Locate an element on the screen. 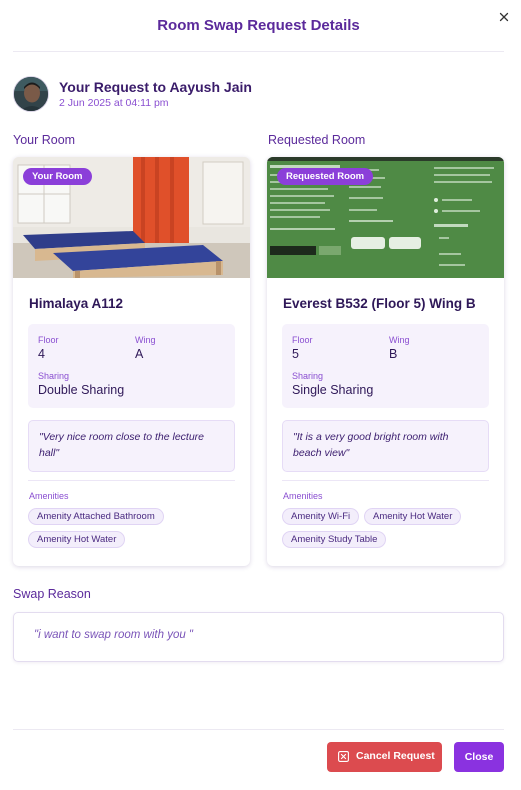  cancel-request-label: Cancel Request is located at coordinates (395, 756).